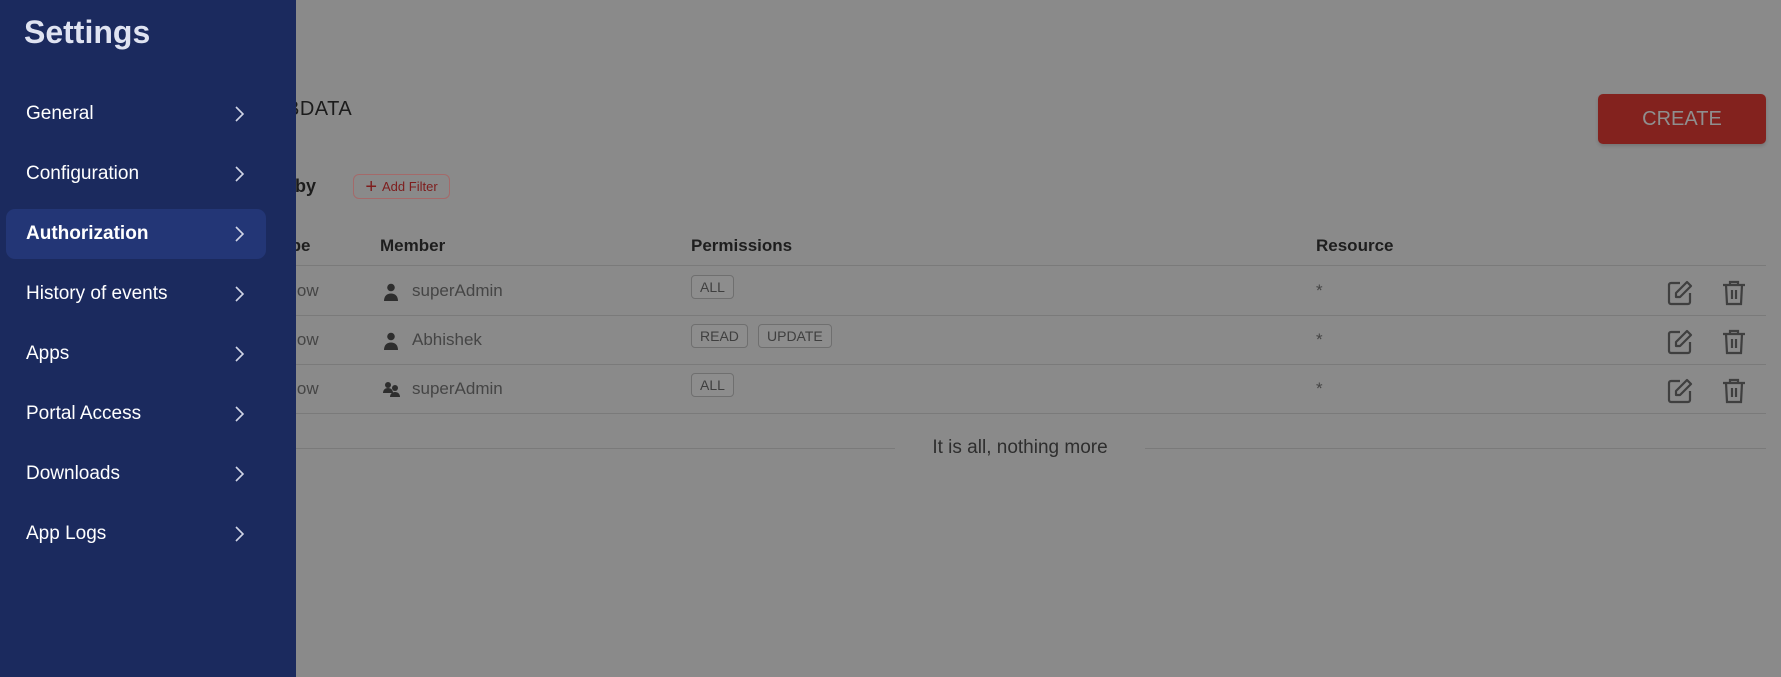 This screenshot has width=1781, height=677. Describe the element at coordinates (412, 246) in the screenshot. I see `column-header-member: Member` at that location.